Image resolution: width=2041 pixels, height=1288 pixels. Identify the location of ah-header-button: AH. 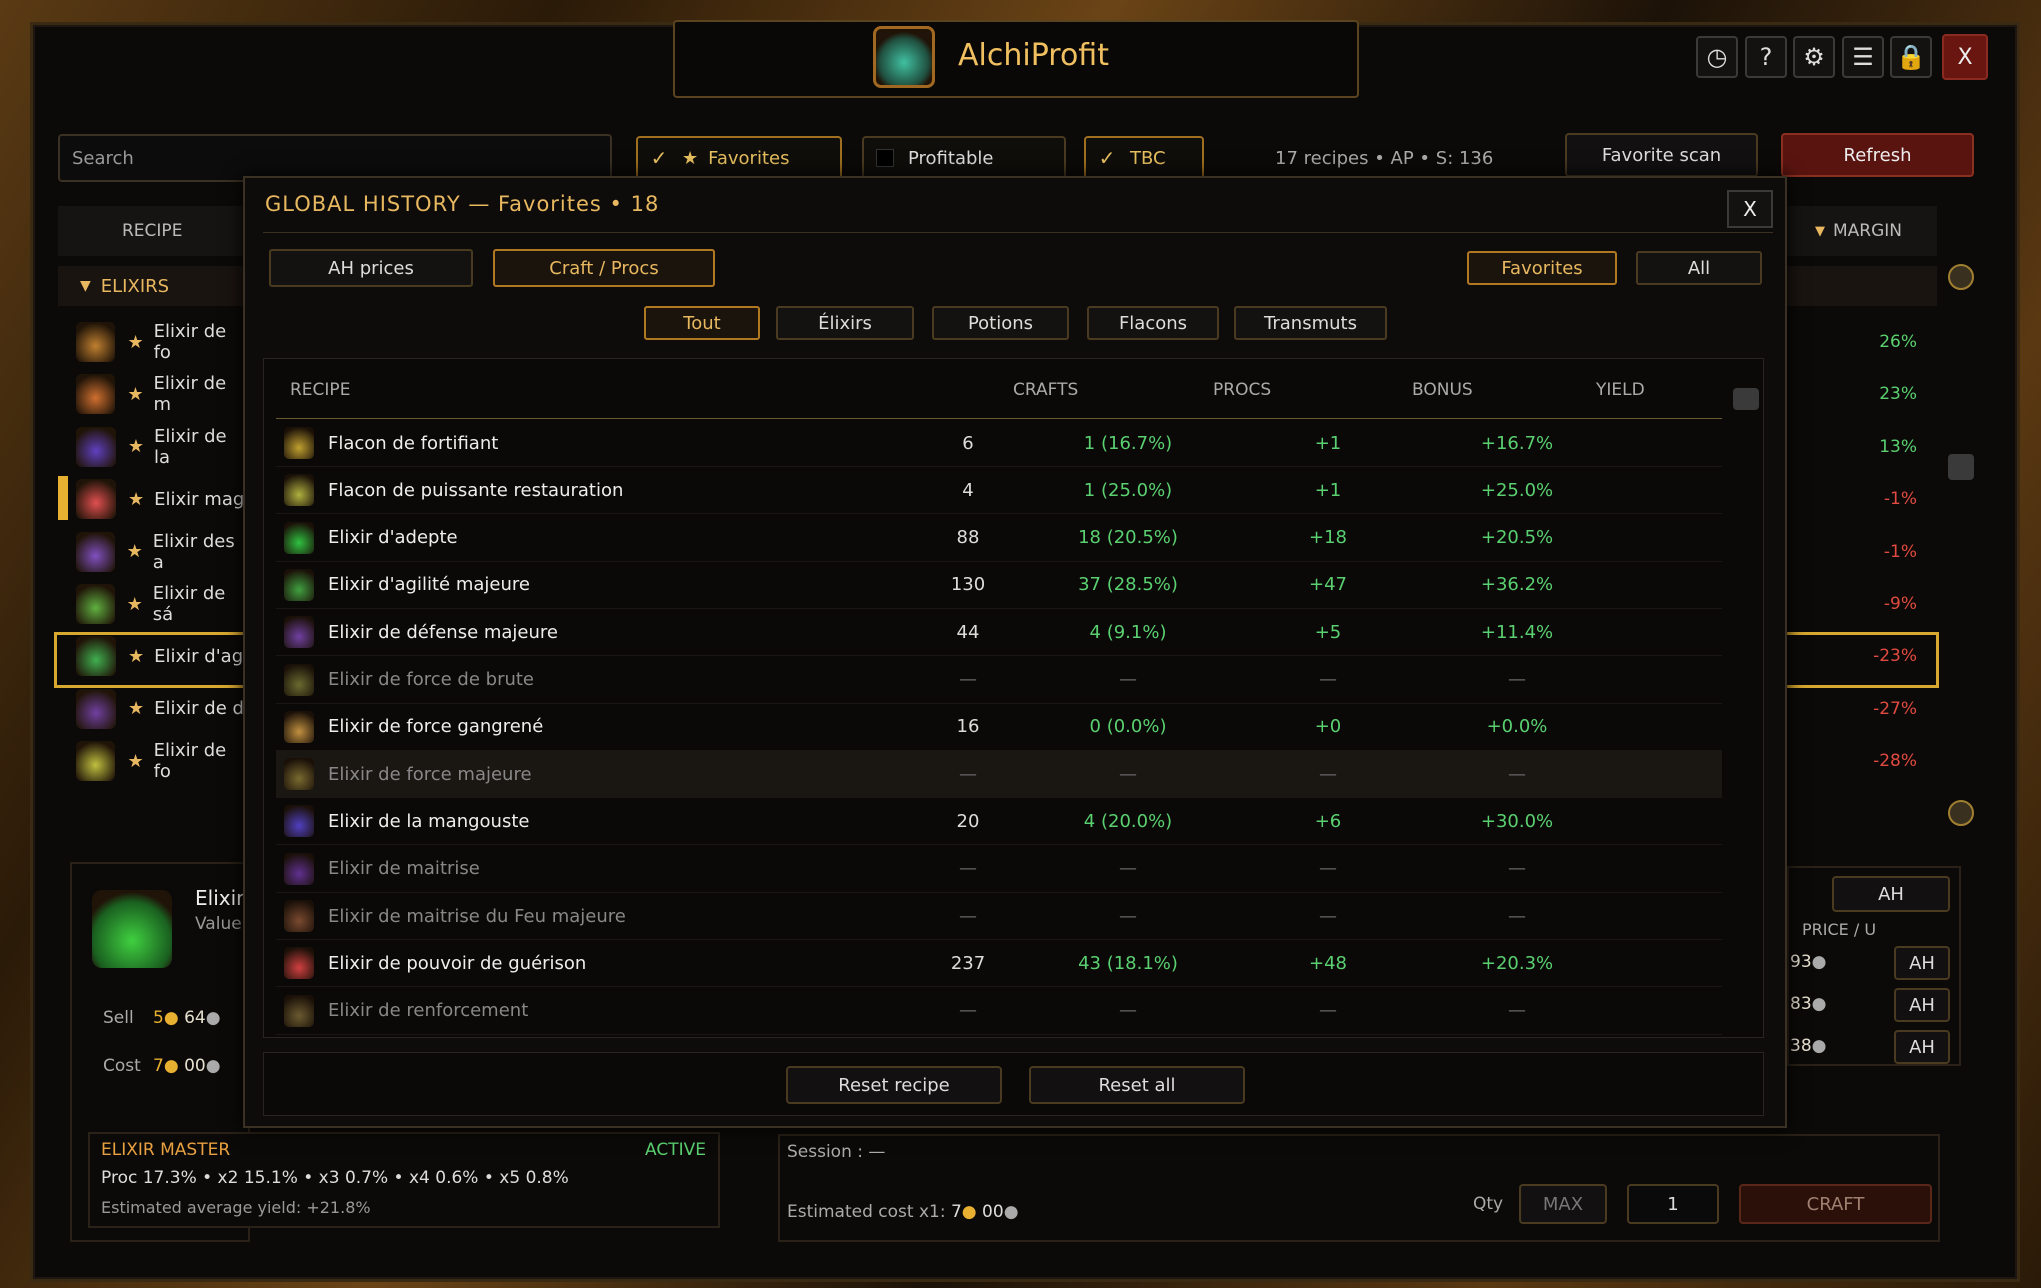
(1891, 894).